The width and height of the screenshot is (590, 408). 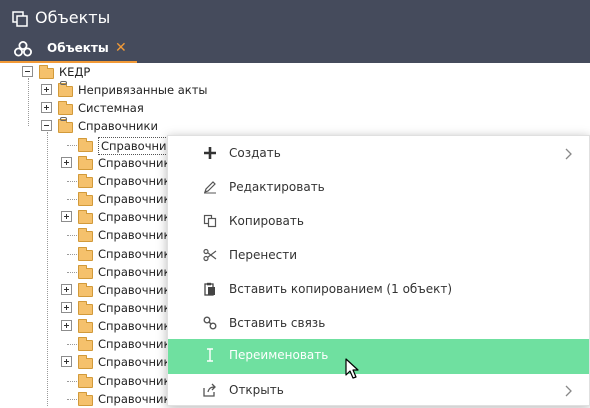 What do you see at coordinates (209, 289) in the screenshot?
I see `paste-icon` at bounding box center [209, 289].